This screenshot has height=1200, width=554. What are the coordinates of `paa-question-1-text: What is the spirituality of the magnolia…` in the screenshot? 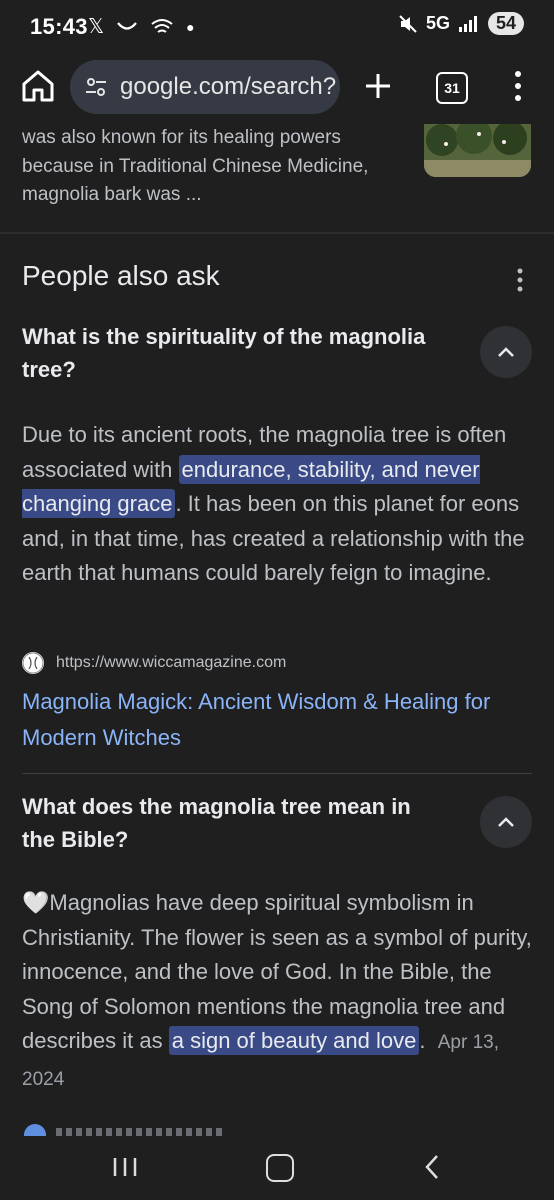 It's located at (232, 353).